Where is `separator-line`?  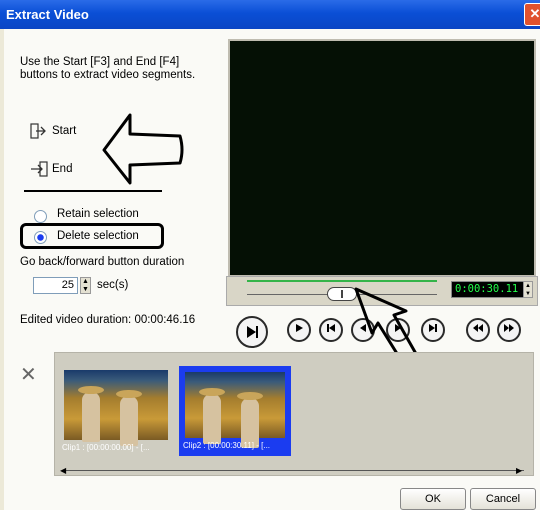
separator-line is located at coordinates (93, 191).